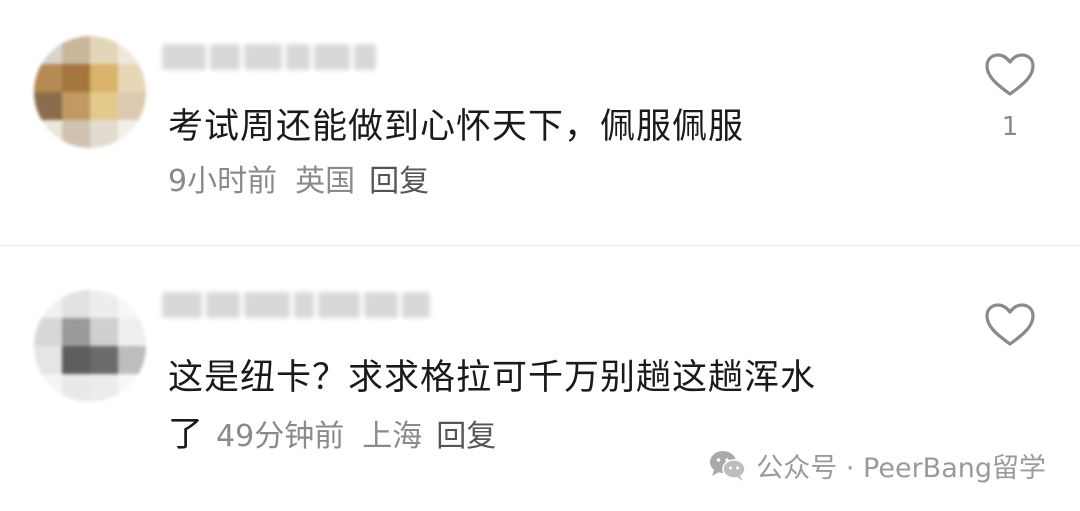 The height and width of the screenshot is (511, 1080). Describe the element at coordinates (728, 465) in the screenshot. I see `wechat-icon` at that location.